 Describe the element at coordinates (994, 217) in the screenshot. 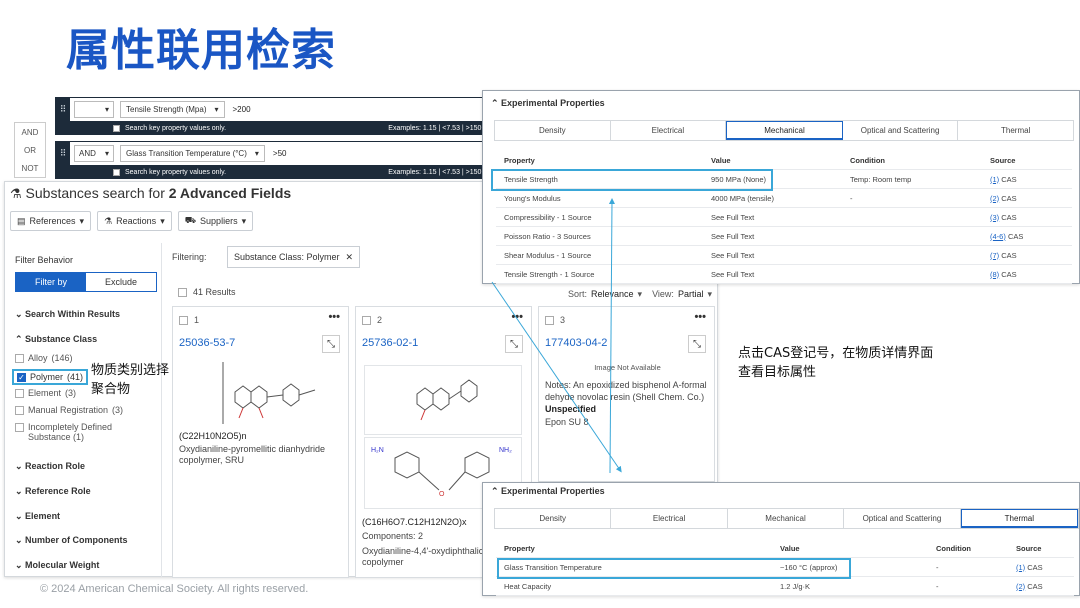

I see `source-link: (3)` at that location.